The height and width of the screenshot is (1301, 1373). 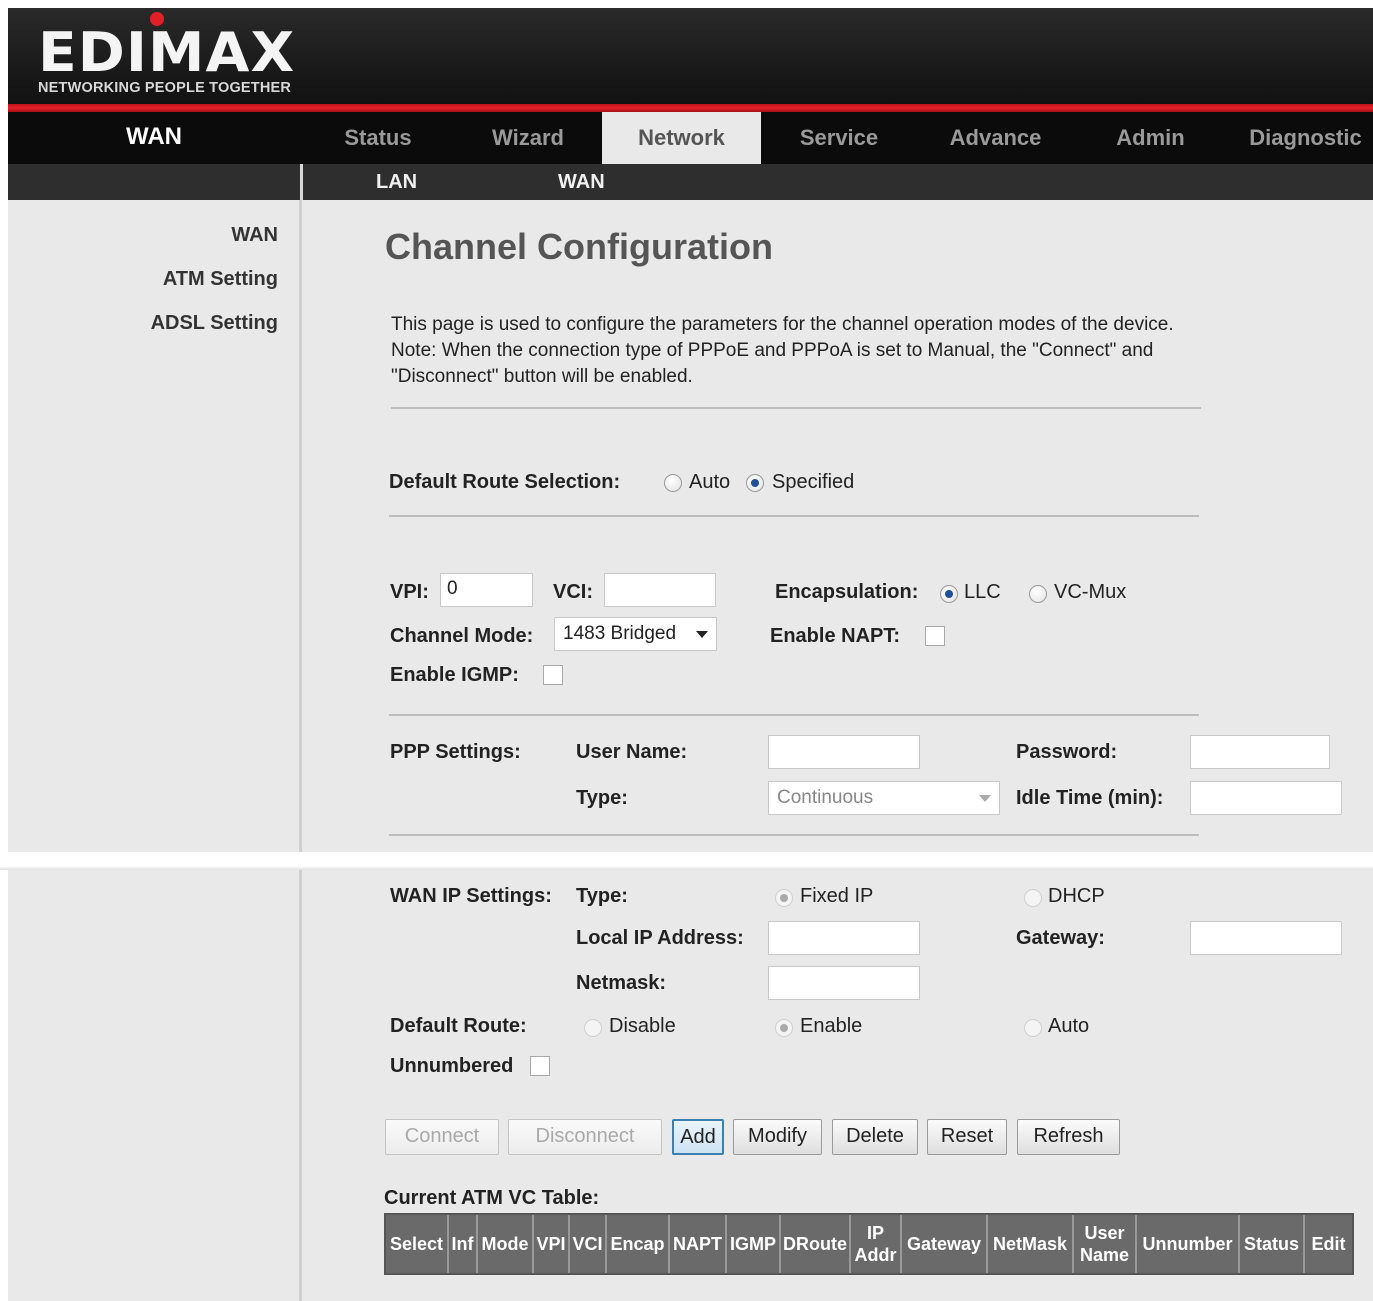 I want to click on brand-name: EDIMAX, so click(x=167, y=52).